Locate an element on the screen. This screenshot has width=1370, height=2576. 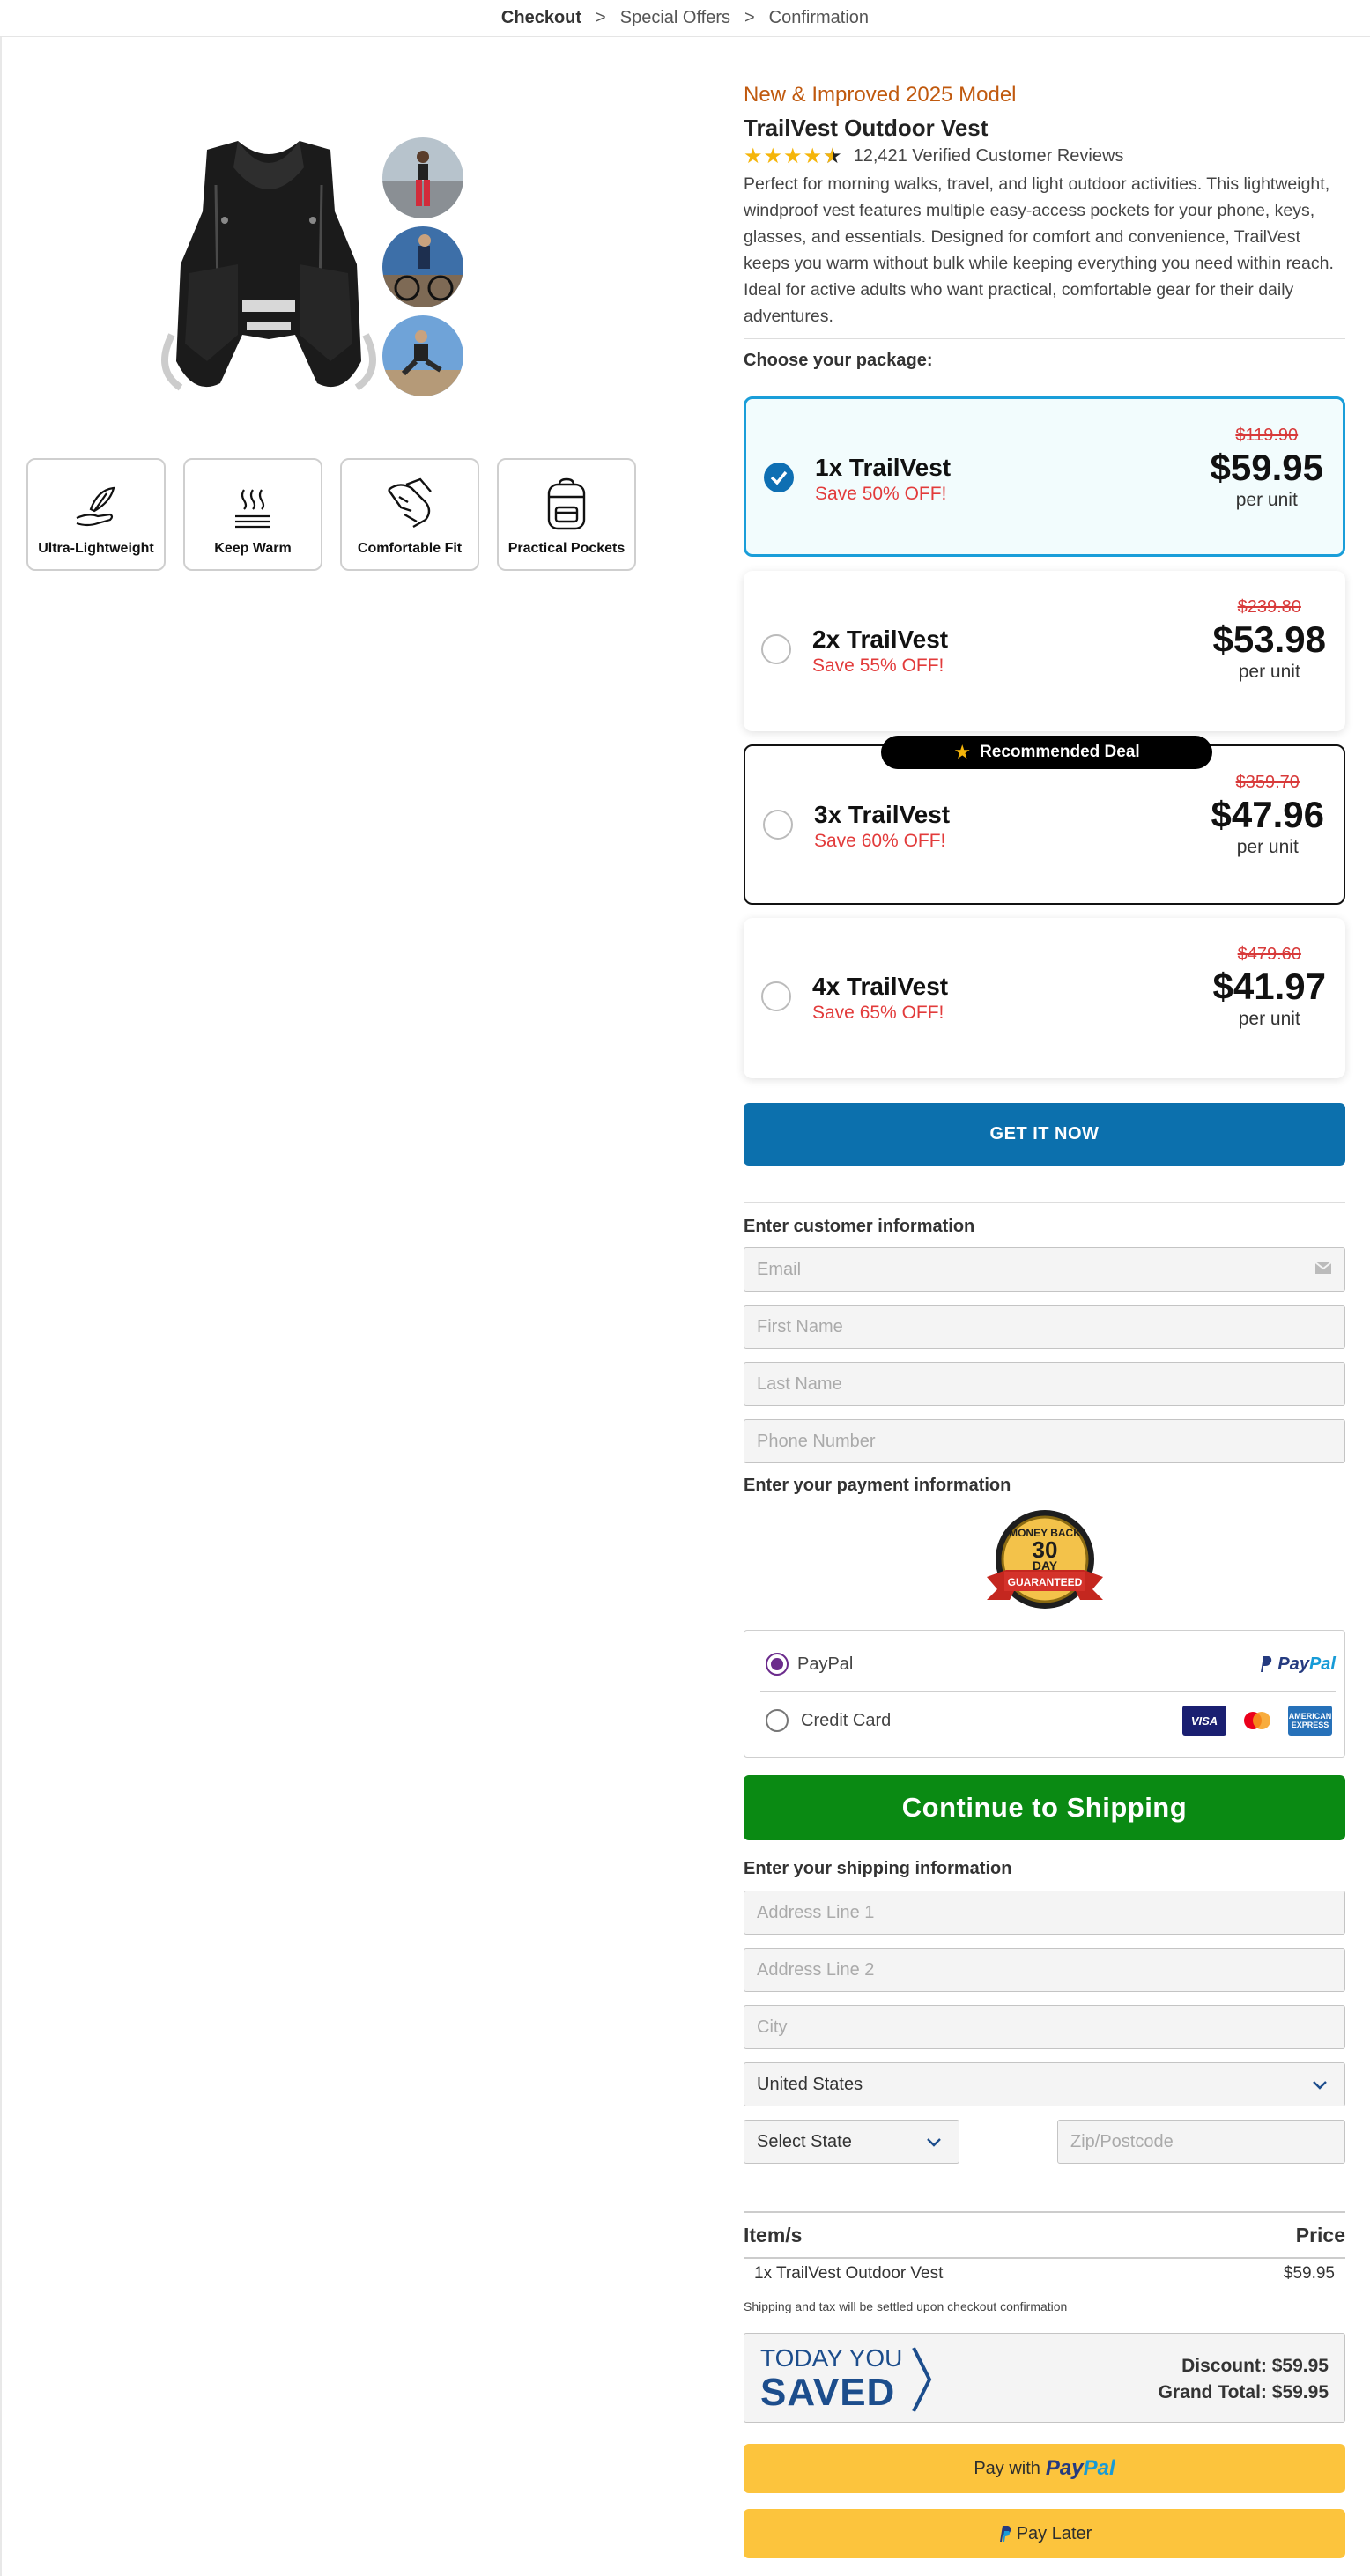
package-name: 2x TrailVest is located at coordinates (880, 639).